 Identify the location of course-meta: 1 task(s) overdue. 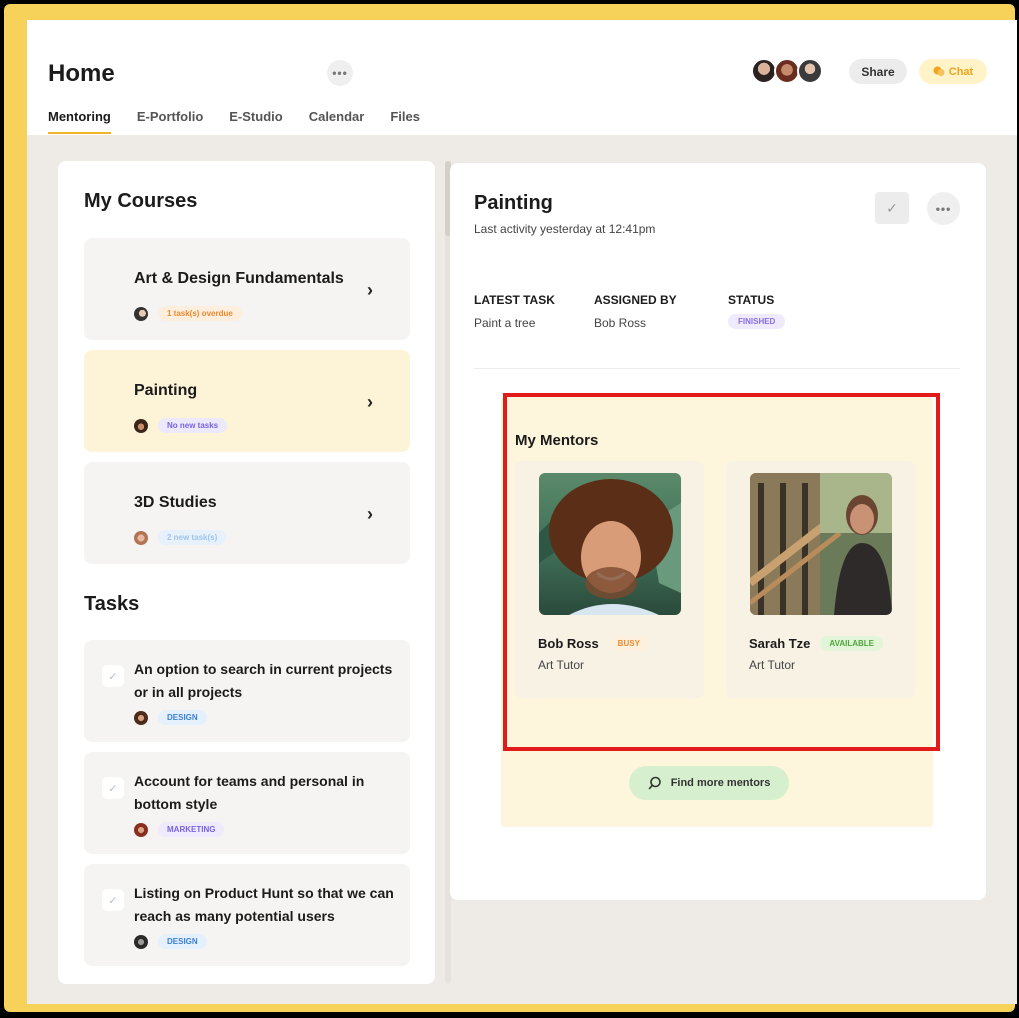
(188, 313).